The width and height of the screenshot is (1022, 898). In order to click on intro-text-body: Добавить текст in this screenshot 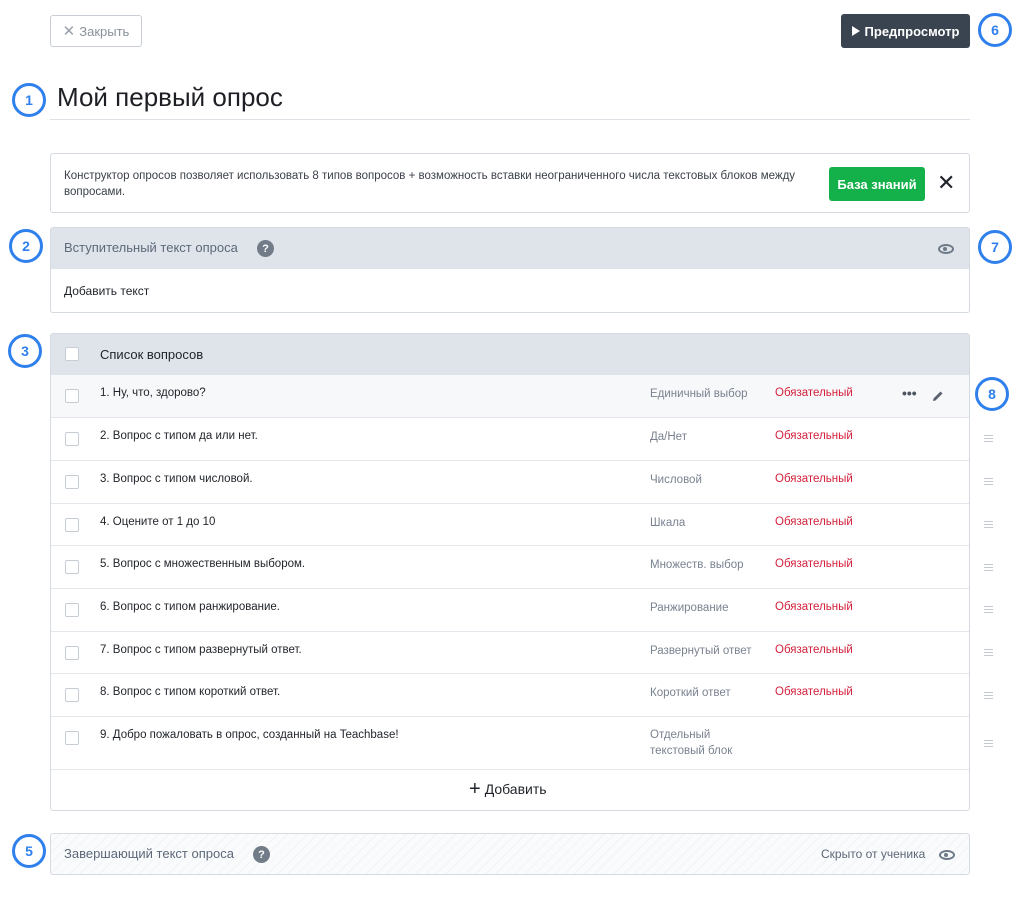, I will do `click(510, 291)`.